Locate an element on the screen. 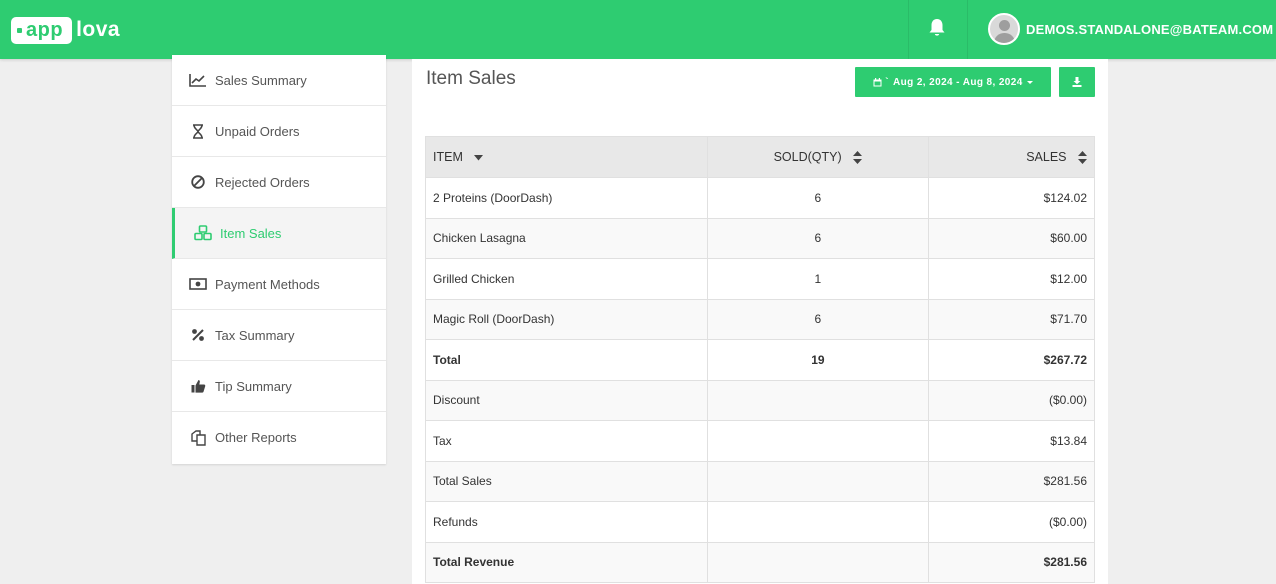  bell-icon is located at coordinates (937, 28).